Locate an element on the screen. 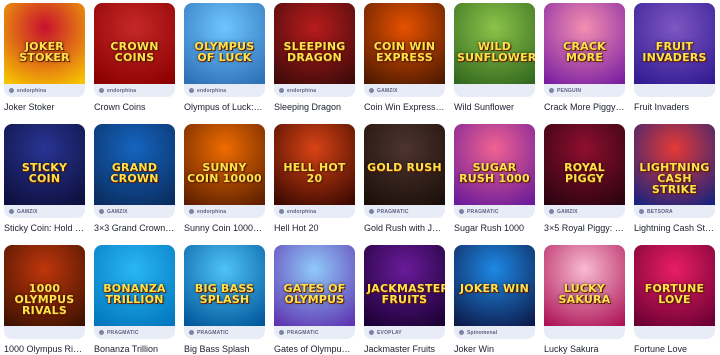 This screenshot has height=355, width=720. game-tile: CROWN COINS endorphina Crown Coins is located at coordinates (134, 58).